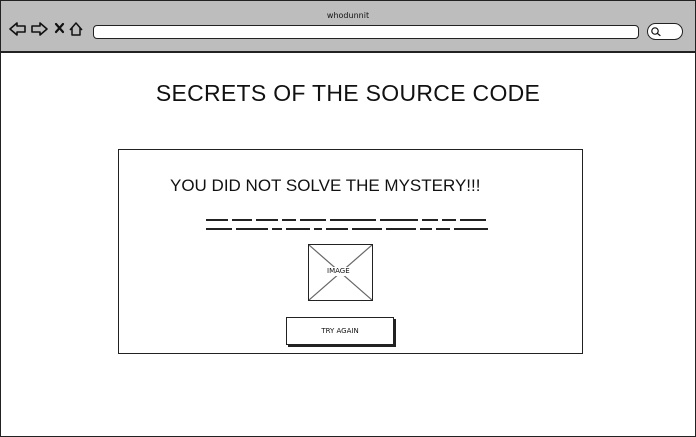  Describe the element at coordinates (348, 93) in the screenshot. I see `page-title: SECRETS OF THE SOURCE CODE` at that location.